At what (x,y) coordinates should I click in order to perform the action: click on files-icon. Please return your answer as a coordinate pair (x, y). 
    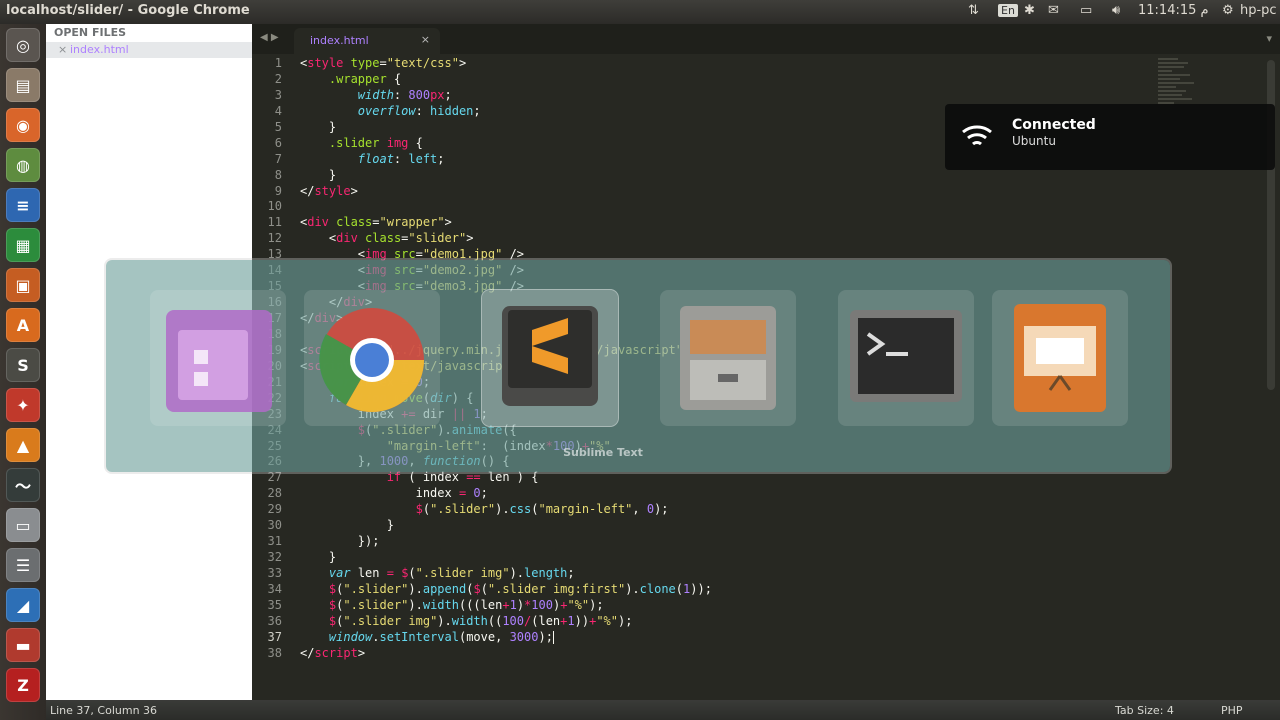
    Looking at the image, I should click on (219, 361).